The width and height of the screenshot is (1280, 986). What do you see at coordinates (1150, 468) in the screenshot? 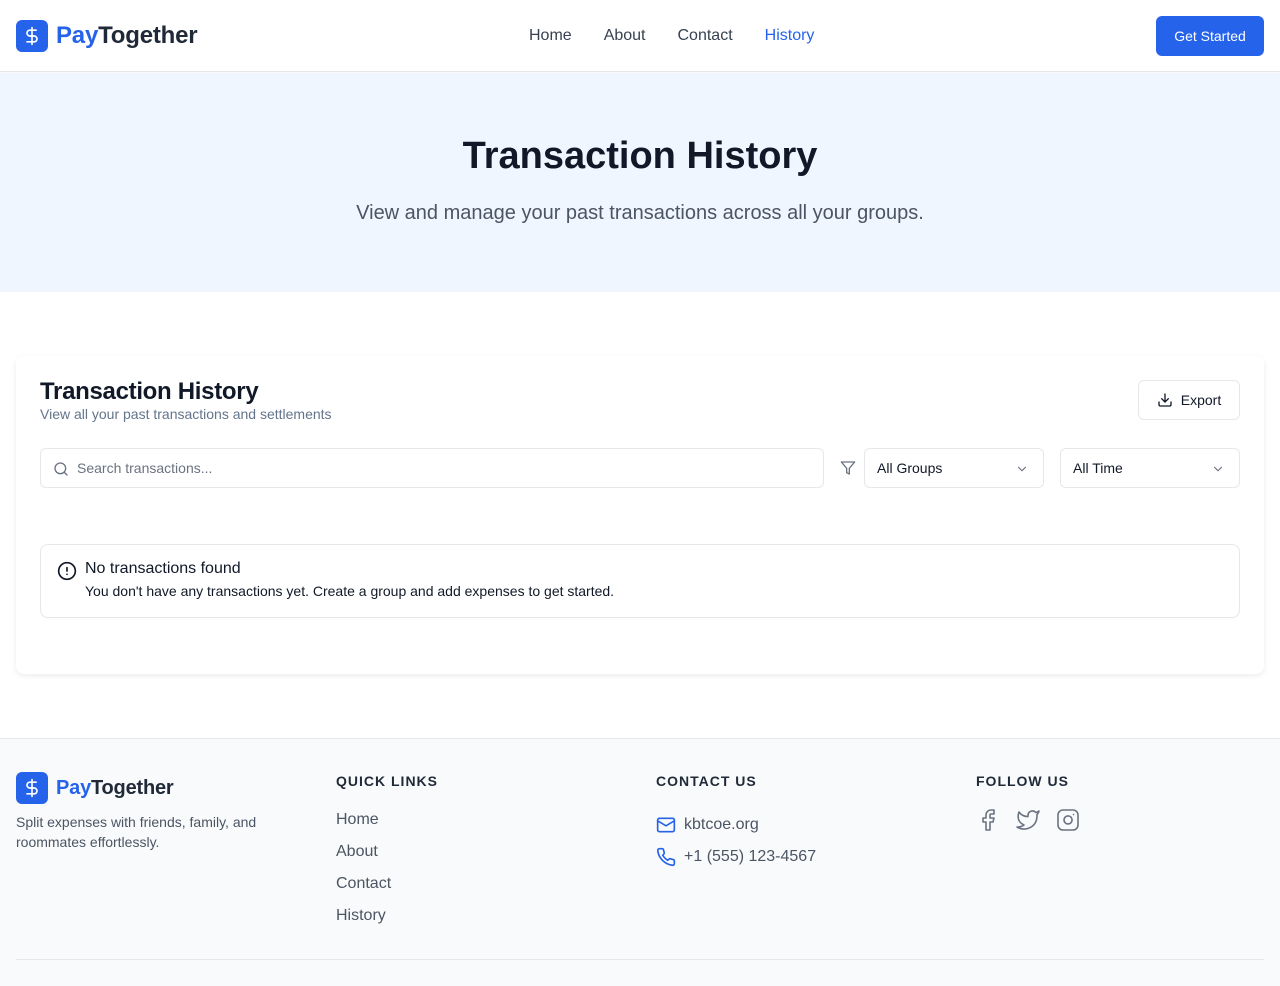
I see `time-filter-select: All Time` at bounding box center [1150, 468].